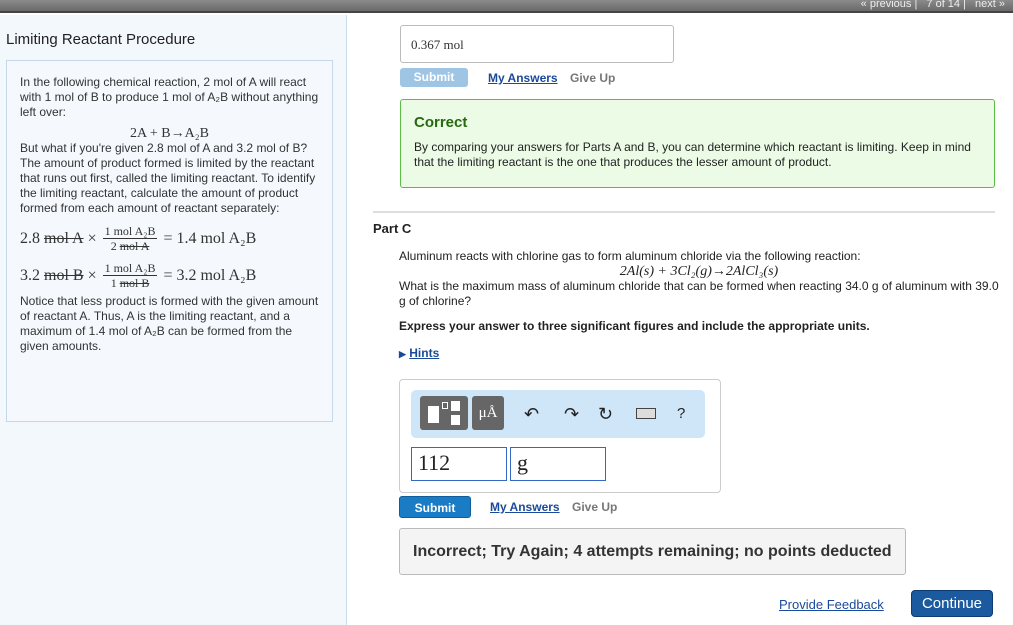  Describe the element at coordinates (681, 413) in the screenshot. I see `help-icon: ?` at that location.